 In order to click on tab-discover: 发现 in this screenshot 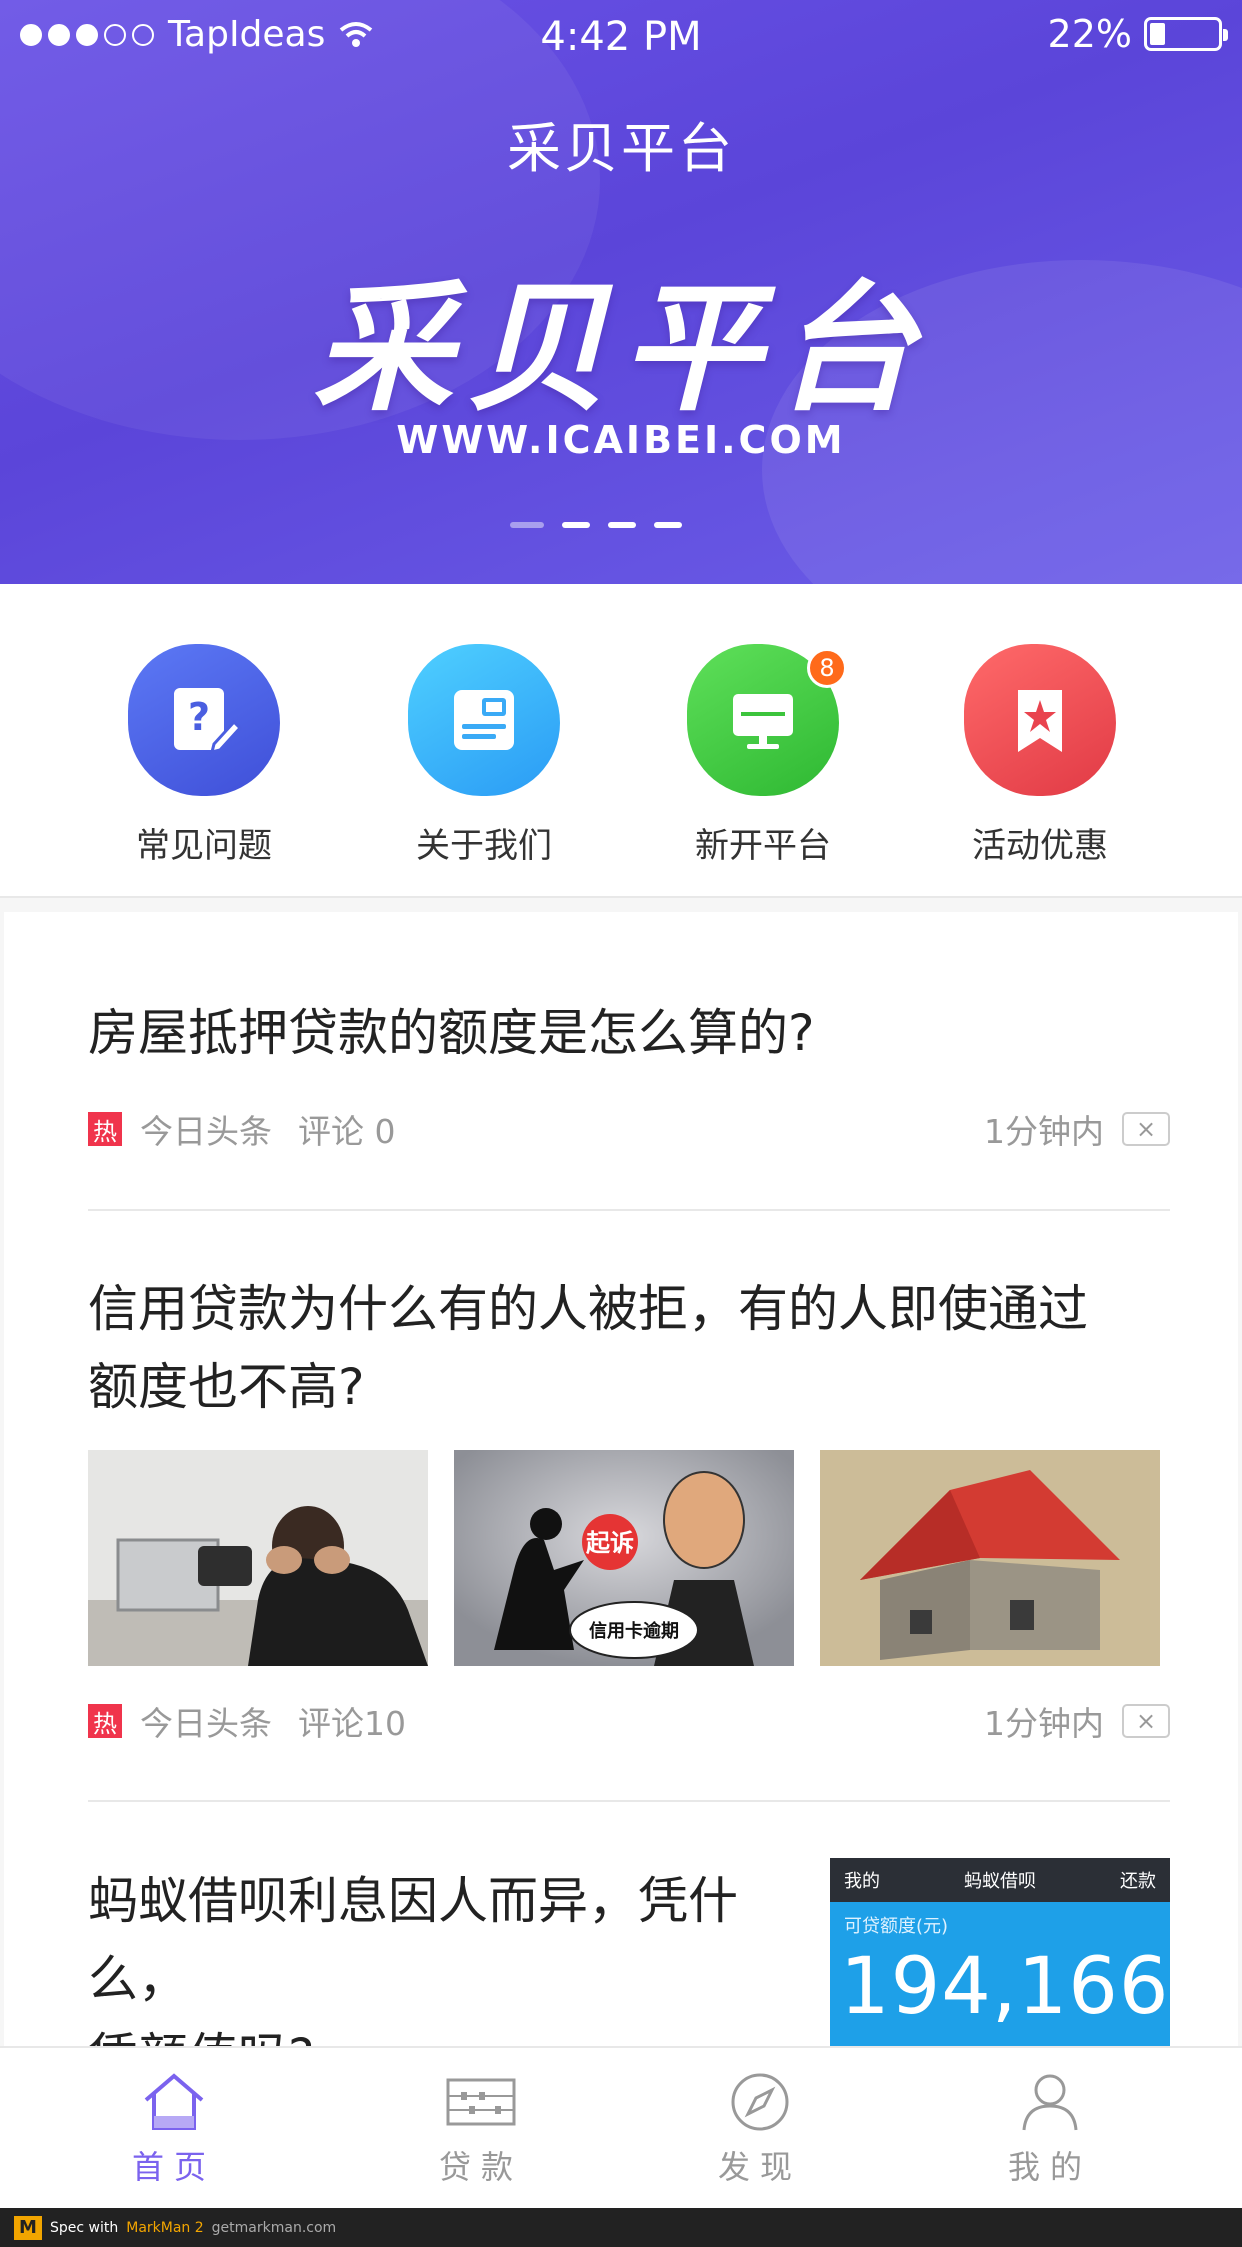, I will do `click(760, 2130)`.